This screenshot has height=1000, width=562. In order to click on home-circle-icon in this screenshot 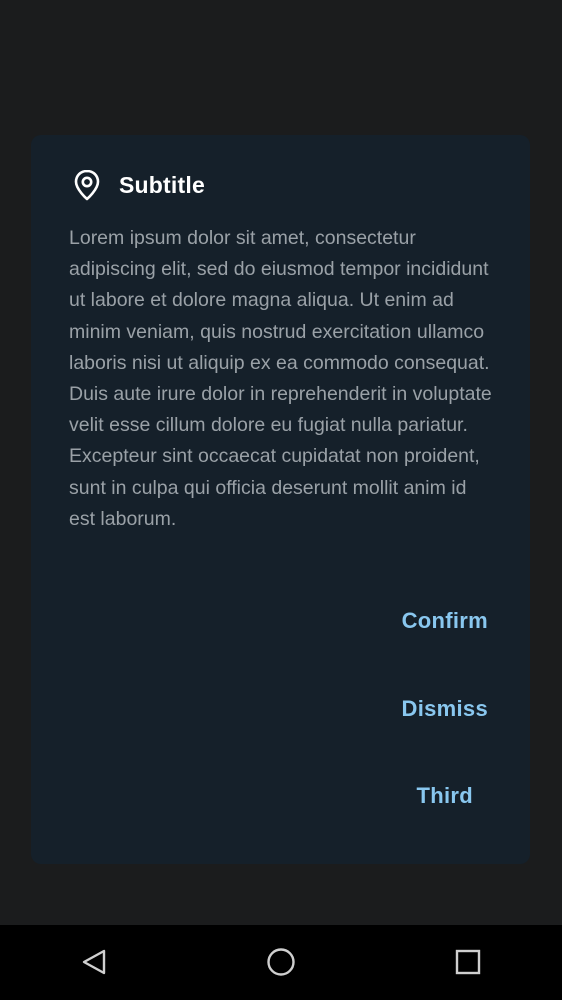, I will do `click(281, 962)`.